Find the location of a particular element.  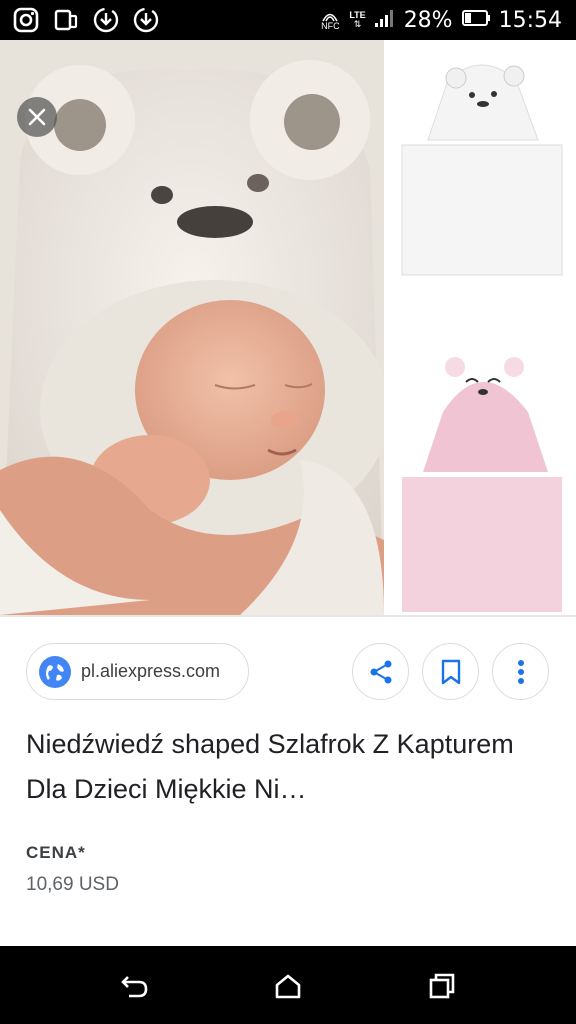

signal-icon is located at coordinates (385, 20).